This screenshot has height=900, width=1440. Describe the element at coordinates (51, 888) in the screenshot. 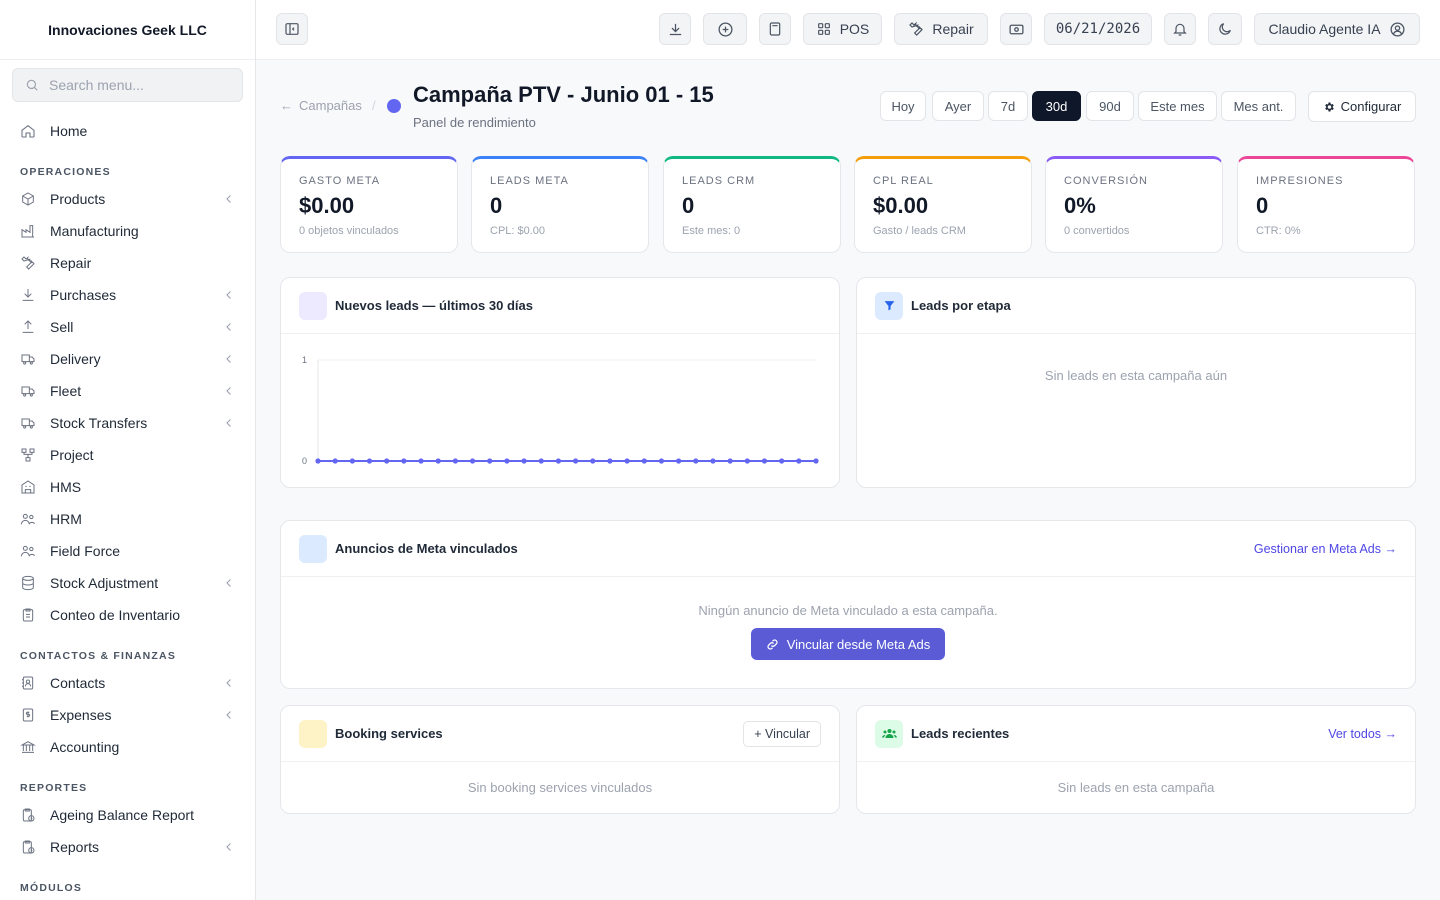

I see `section-title-modulos: MÓDULOS` at that location.